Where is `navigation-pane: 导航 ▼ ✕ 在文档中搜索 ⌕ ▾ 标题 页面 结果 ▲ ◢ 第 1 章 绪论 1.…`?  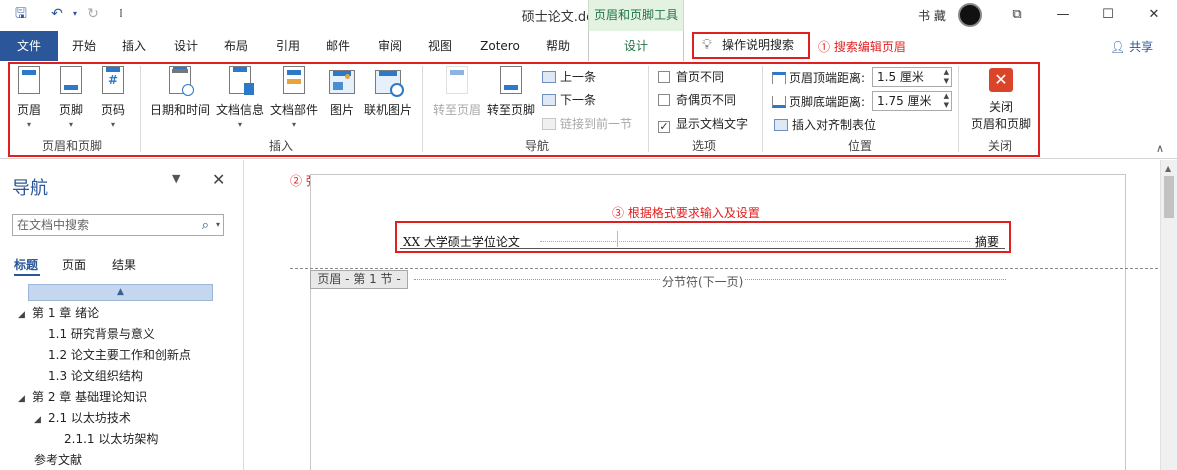
navigation-pane: 导航 ▼ ✕ 在文档中搜索 ⌕ ▾ 标题 页面 结果 ▲ ◢ 第 1 章 绪论 1.… is located at coordinates (122, 315).